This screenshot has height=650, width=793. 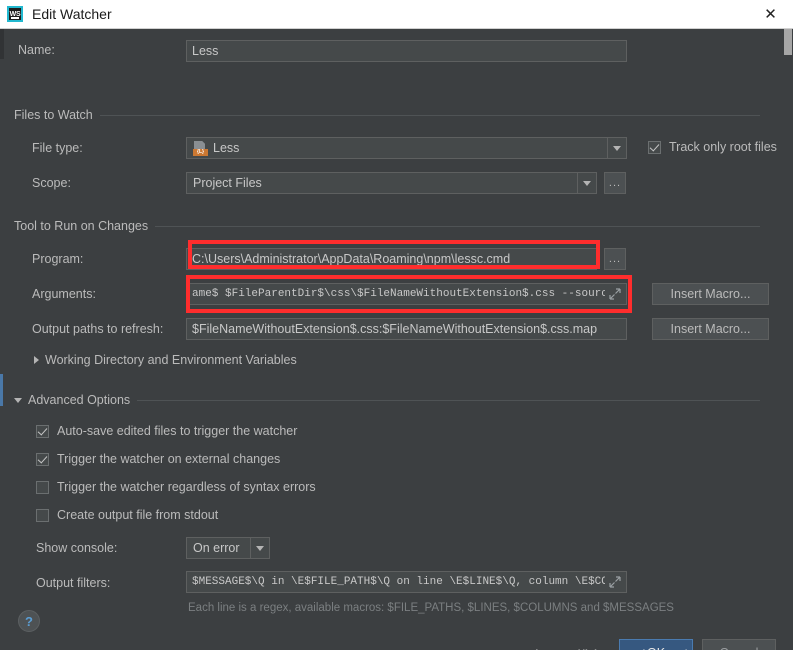 I want to click on dialog-title: Edit Watcher, so click(x=72, y=14).